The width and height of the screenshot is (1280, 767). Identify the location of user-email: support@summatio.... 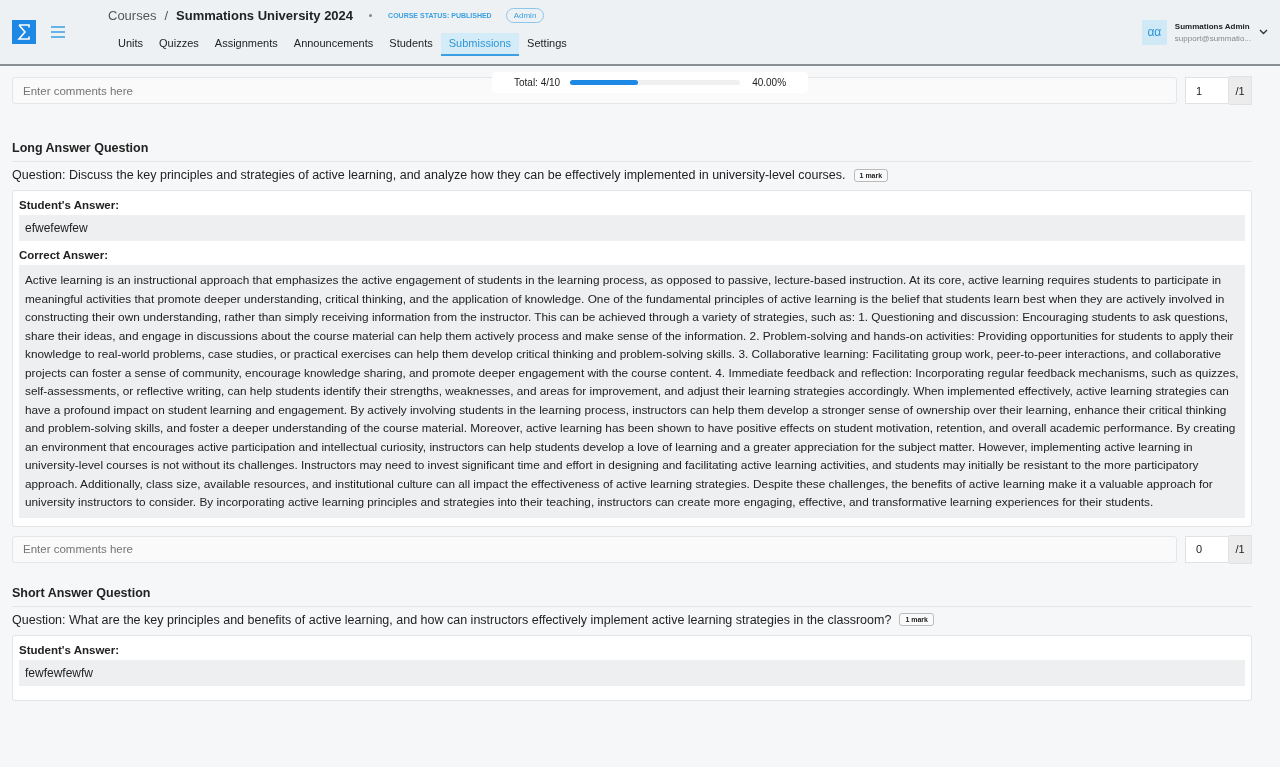
(1212, 38).